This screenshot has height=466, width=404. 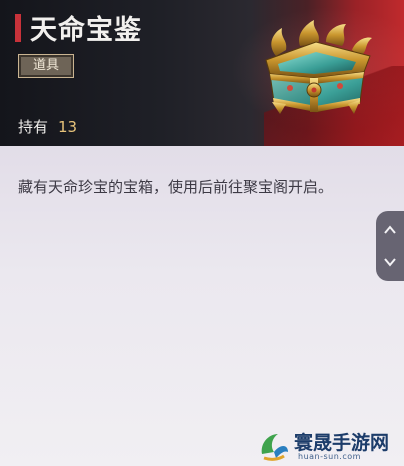 What do you see at coordinates (318, 67) in the screenshot?
I see `treasure-chest-icon` at bounding box center [318, 67].